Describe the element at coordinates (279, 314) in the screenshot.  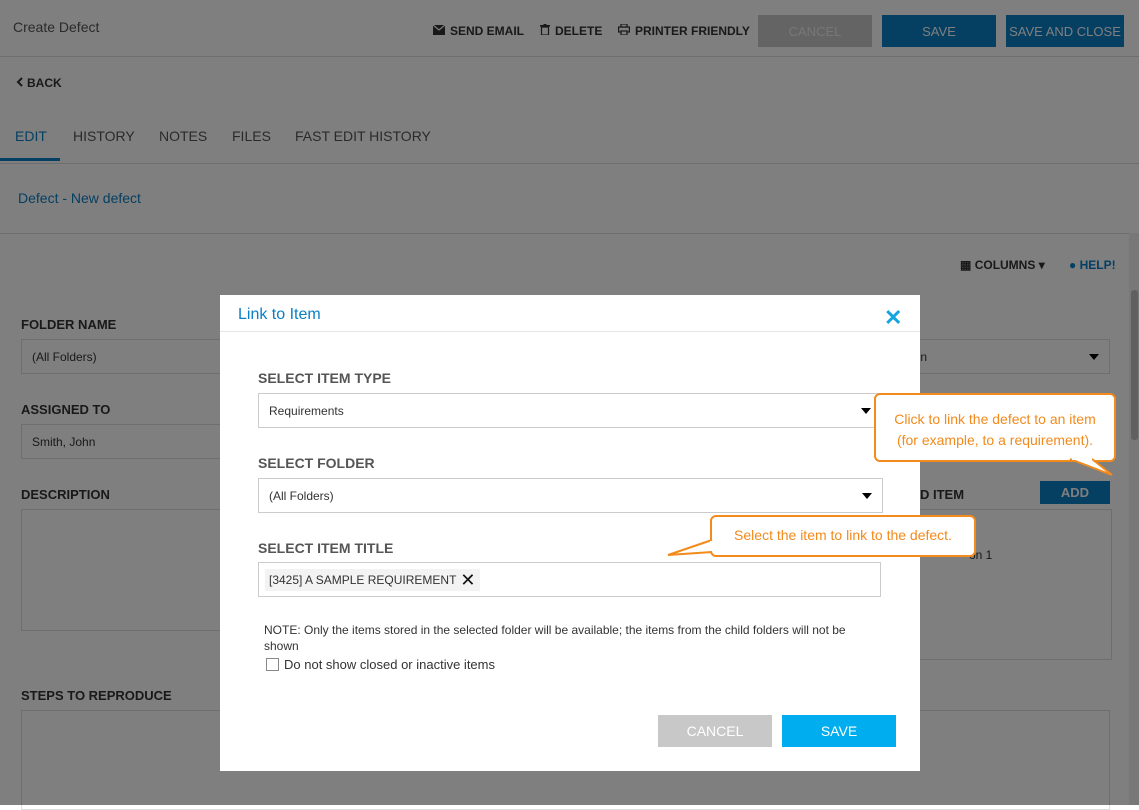
I see `dialog-title: Link to Item` at that location.